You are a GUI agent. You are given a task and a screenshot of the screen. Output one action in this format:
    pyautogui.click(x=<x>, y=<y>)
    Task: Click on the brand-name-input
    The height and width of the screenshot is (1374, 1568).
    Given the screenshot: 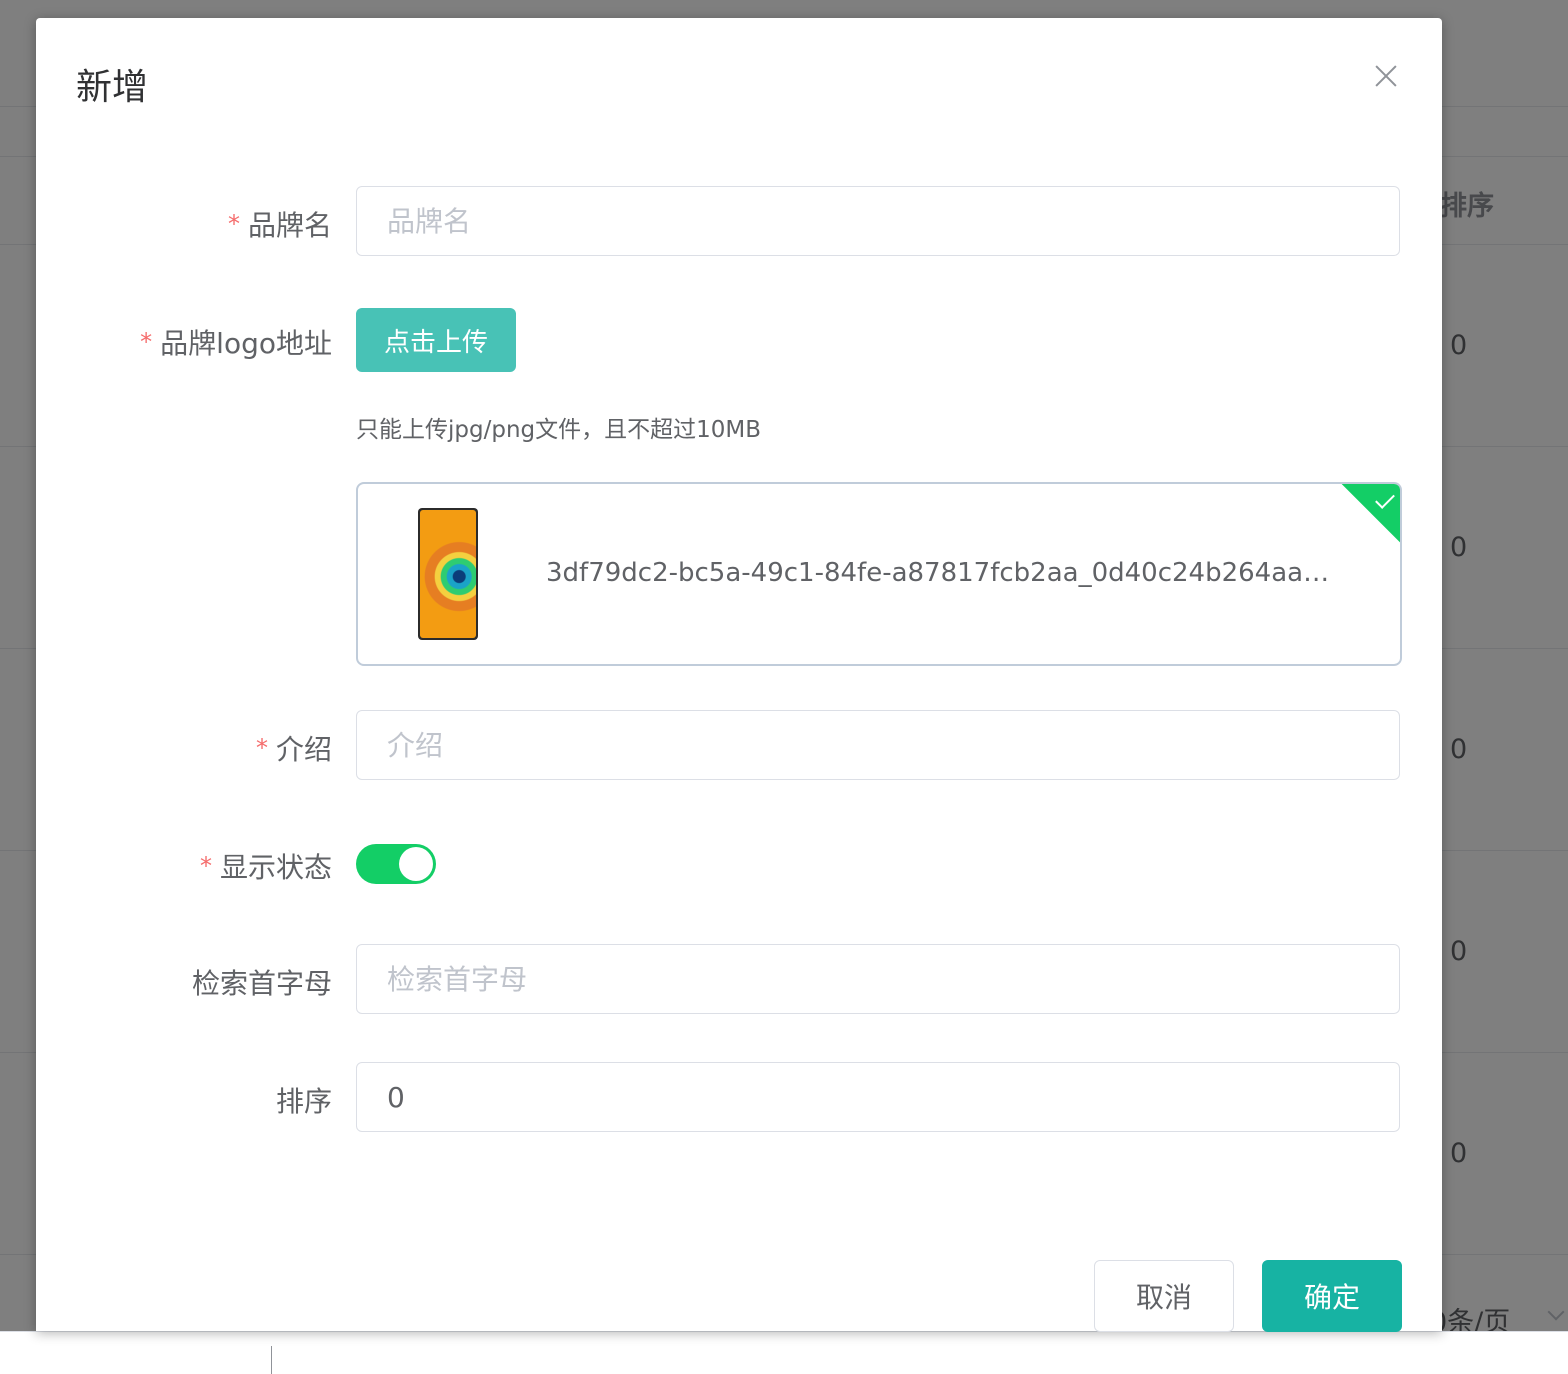 What is the action you would take?
    pyautogui.click(x=878, y=221)
    